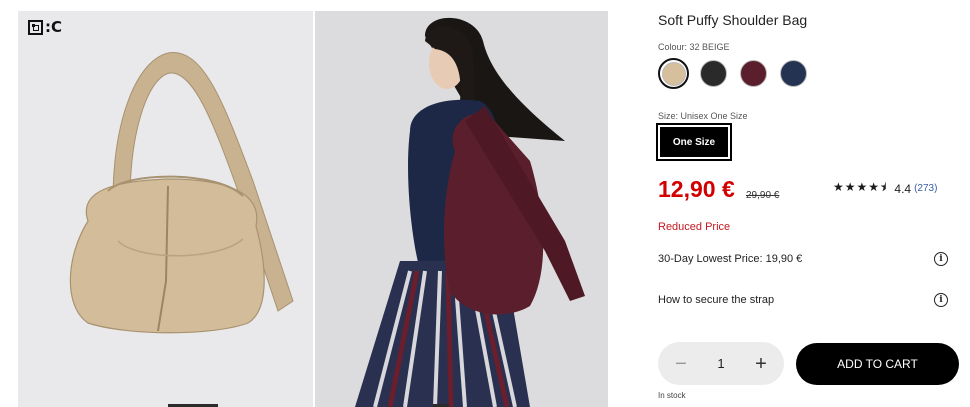 The width and height of the screenshot is (970, 407). Describe the element at coordinates (753, 73) in the screenshot. I see `colour-swatch-wine` at that location.